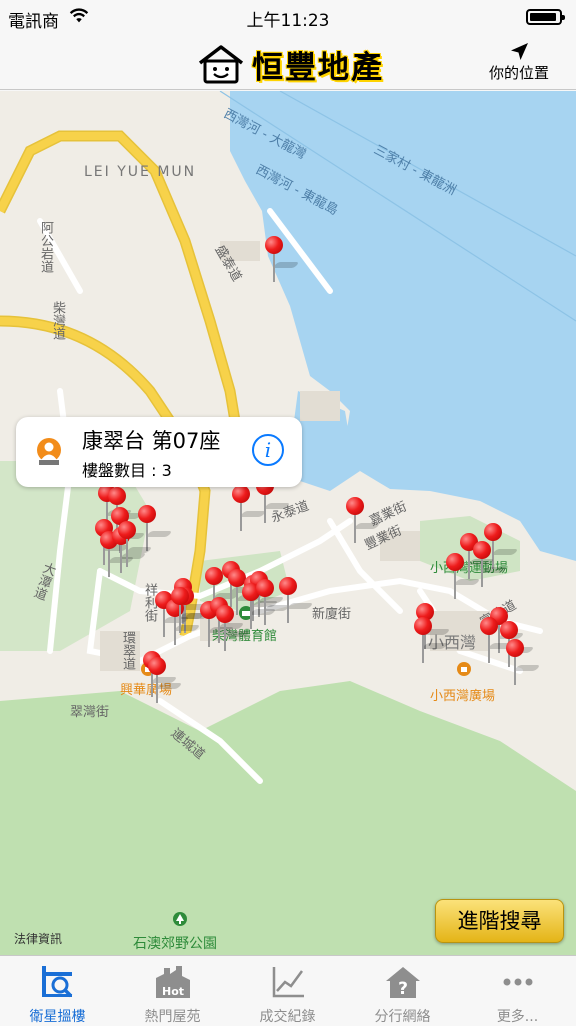  Describe the element at coordinates (499, 921) in the screenshot. I see `advanced-search-button: 進階搜尋` at that location.